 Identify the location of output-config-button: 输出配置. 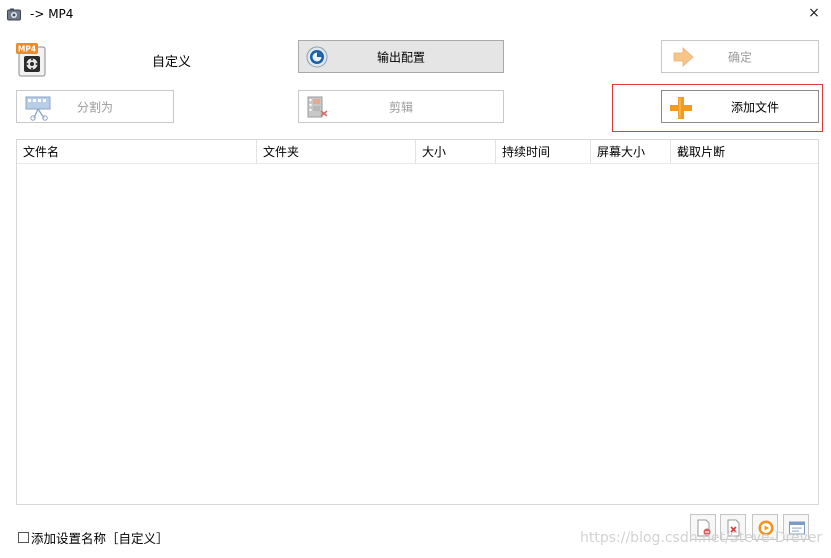
(401, 56).